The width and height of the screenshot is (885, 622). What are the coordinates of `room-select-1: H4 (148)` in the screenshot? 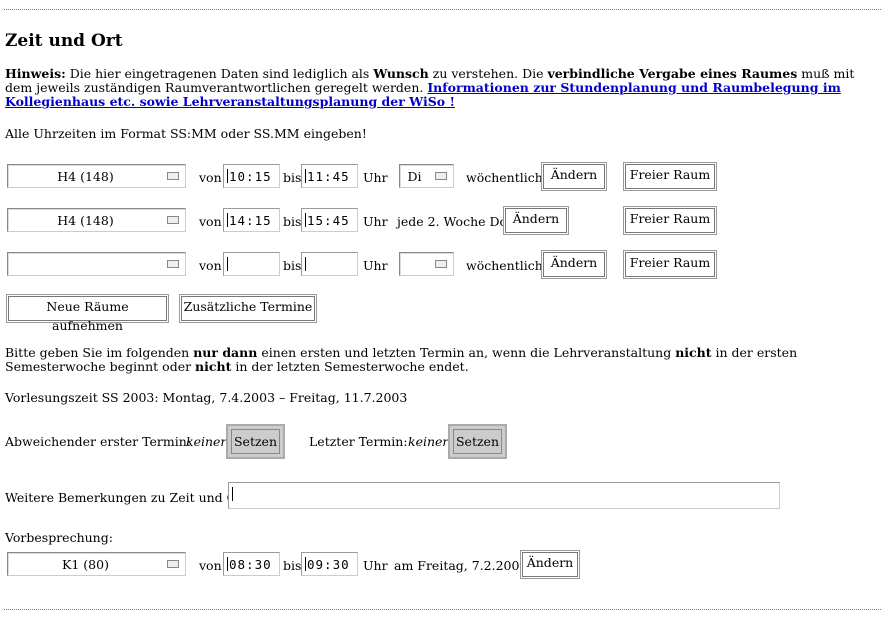 It's located at (96, 176).